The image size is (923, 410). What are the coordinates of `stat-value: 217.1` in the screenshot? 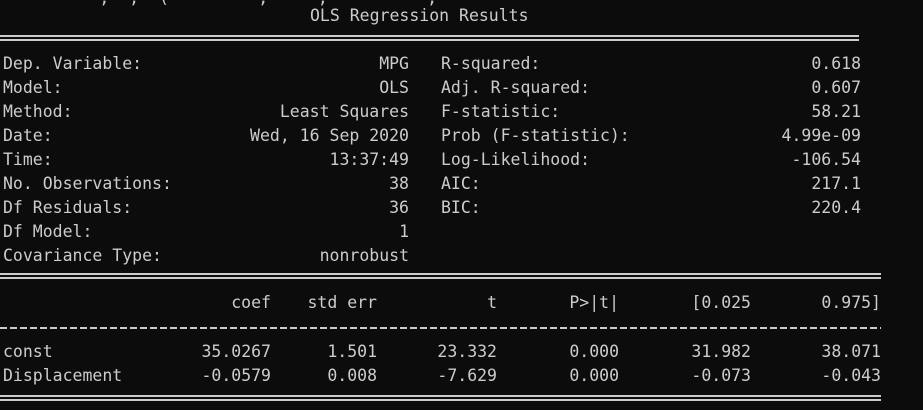 It's located at (836, 183).